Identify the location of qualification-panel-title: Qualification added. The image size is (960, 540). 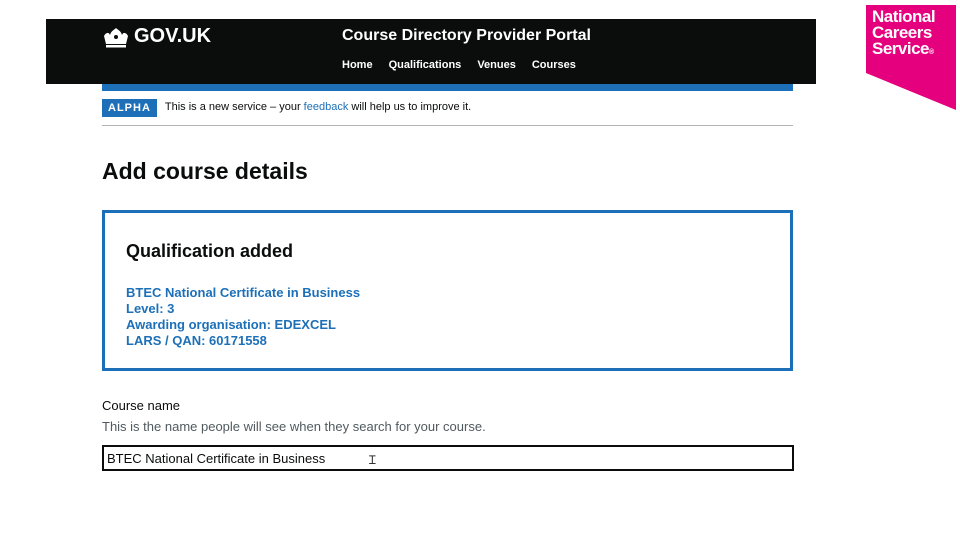
(210, 251).